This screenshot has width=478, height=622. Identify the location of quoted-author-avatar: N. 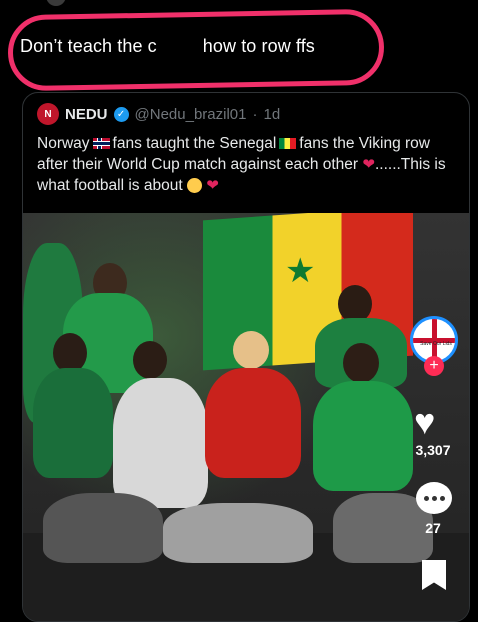
(48, 114).